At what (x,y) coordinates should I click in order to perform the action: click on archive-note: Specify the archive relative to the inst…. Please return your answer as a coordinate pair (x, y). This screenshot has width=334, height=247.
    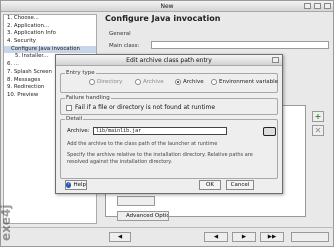
    Looking at the image, I should click on (160, 158).